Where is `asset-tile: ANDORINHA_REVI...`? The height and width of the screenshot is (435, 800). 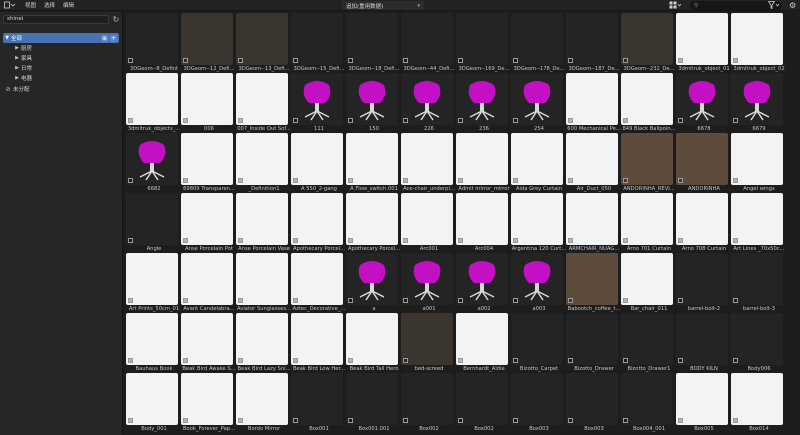 asset-tile: ANDORINHA_REVI... is located at coordinates (648, 163).